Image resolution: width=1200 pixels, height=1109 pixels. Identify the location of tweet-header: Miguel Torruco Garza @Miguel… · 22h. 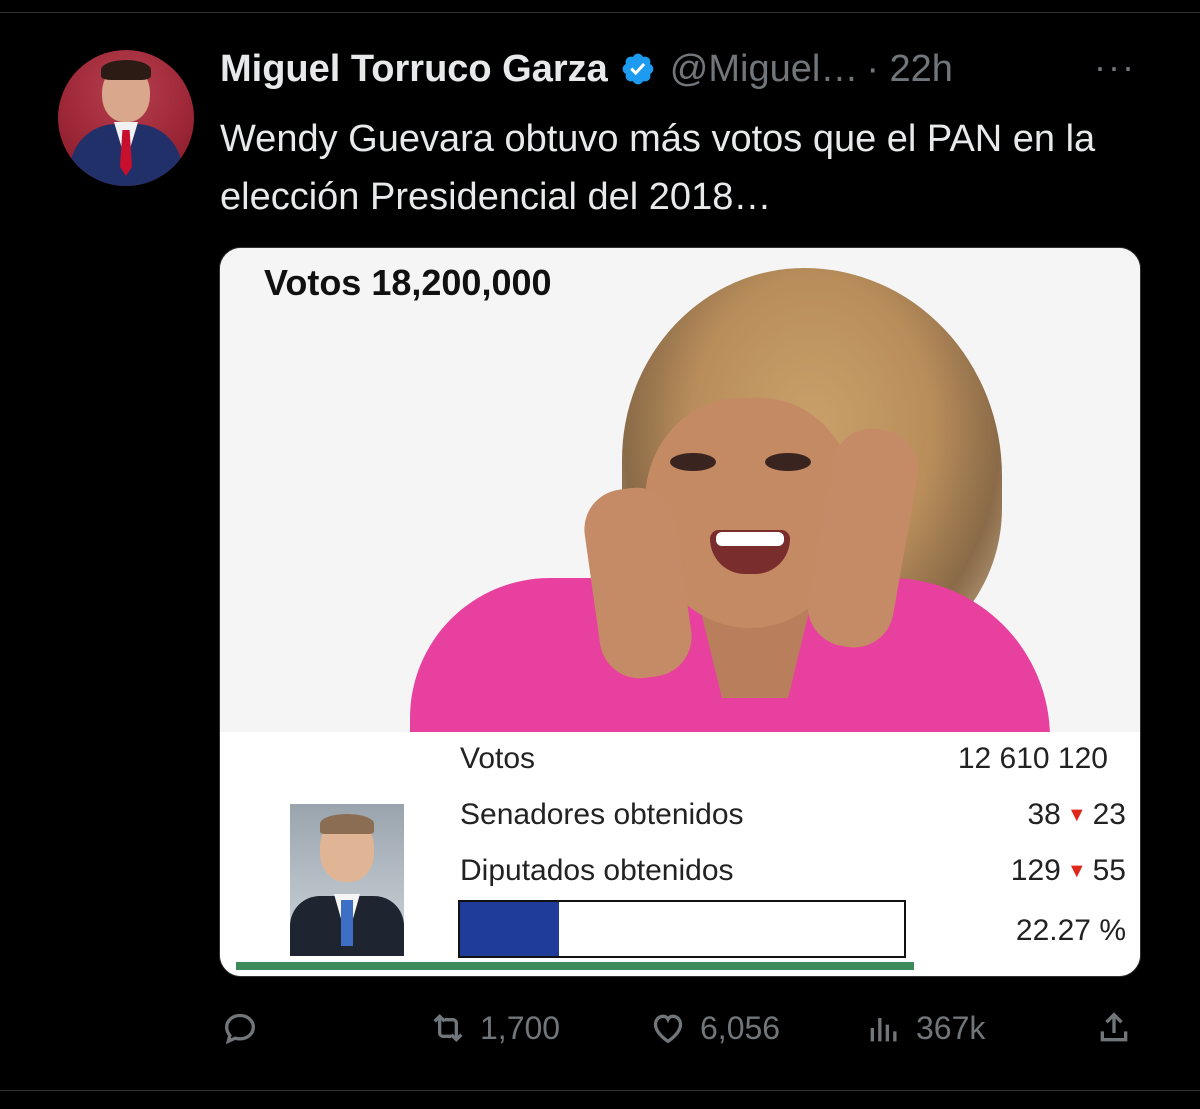
(586, 69).